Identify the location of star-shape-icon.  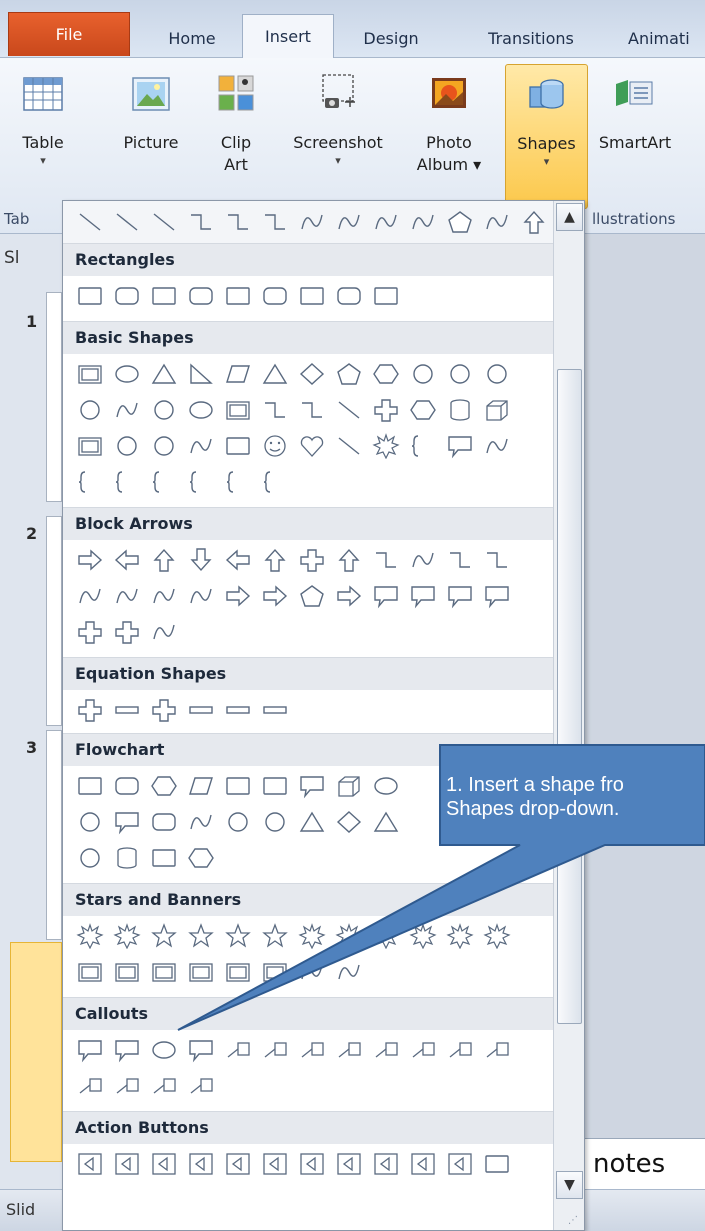
(163, 936).